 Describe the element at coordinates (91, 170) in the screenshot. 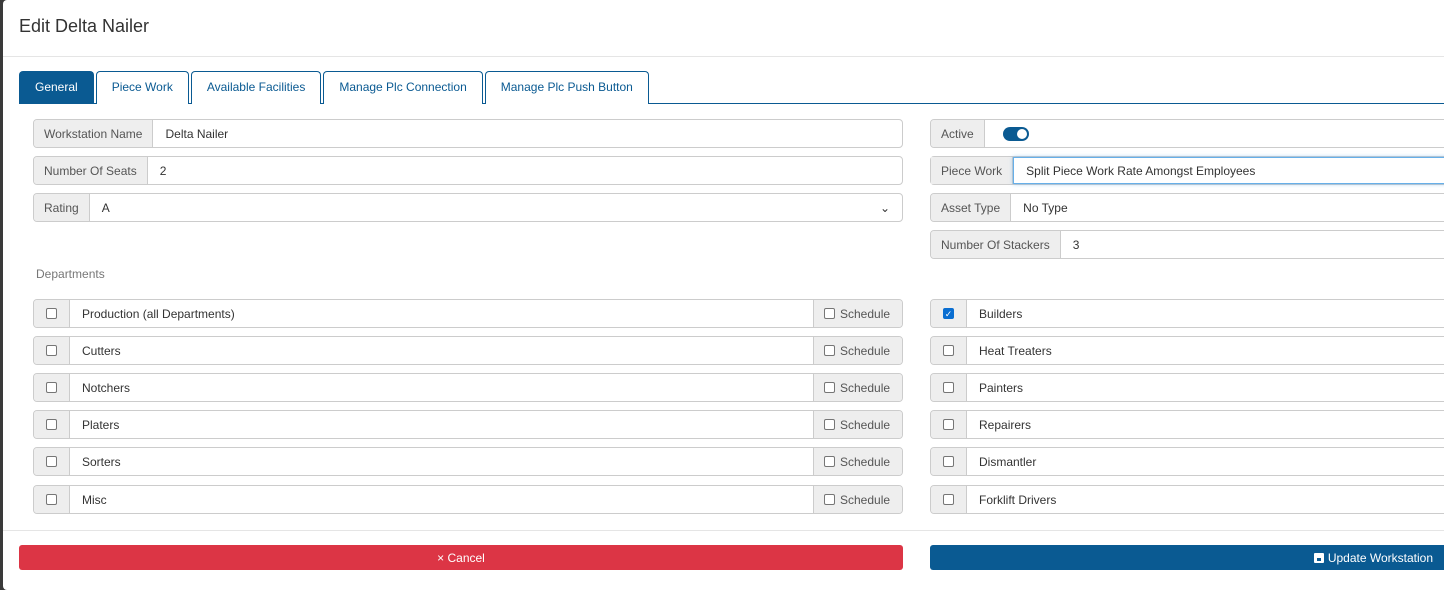

I see `number-of-seats-label: Number Of Seats` at that location.